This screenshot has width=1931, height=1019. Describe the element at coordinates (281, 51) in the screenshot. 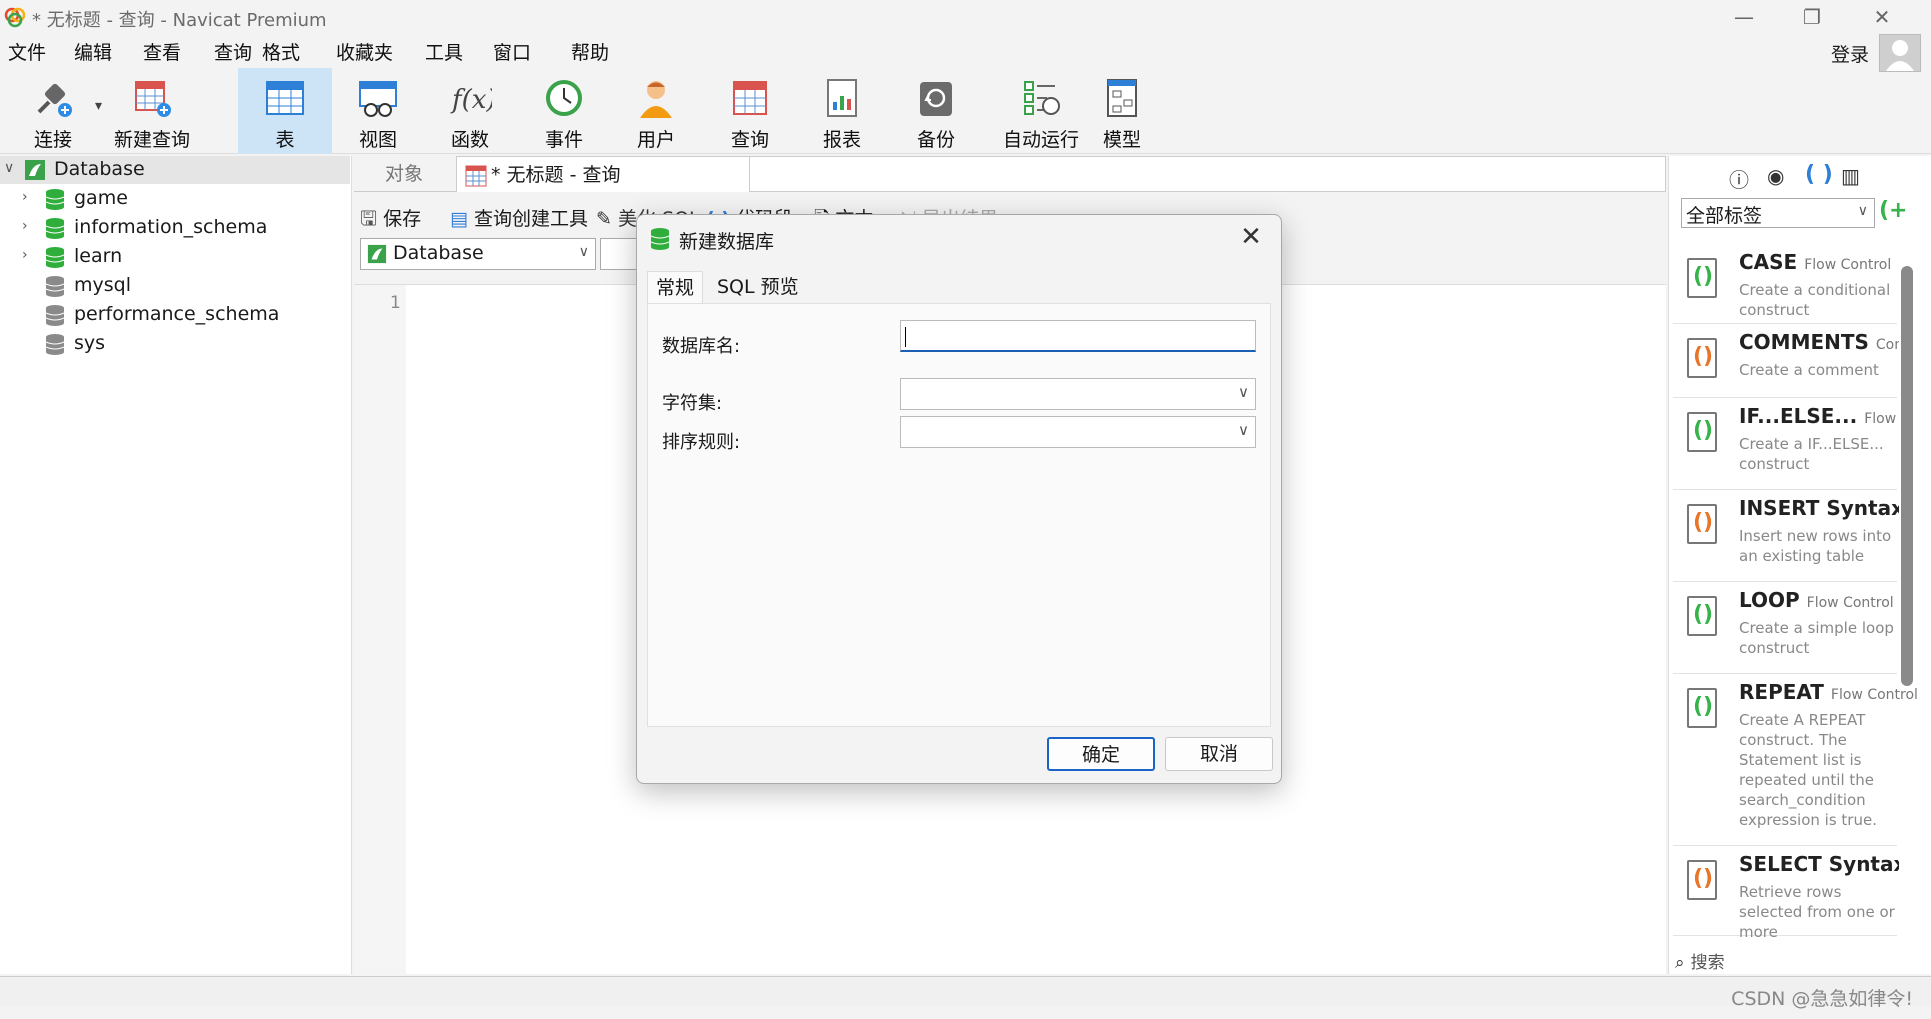

I see `menu-format: 格式` at that location.